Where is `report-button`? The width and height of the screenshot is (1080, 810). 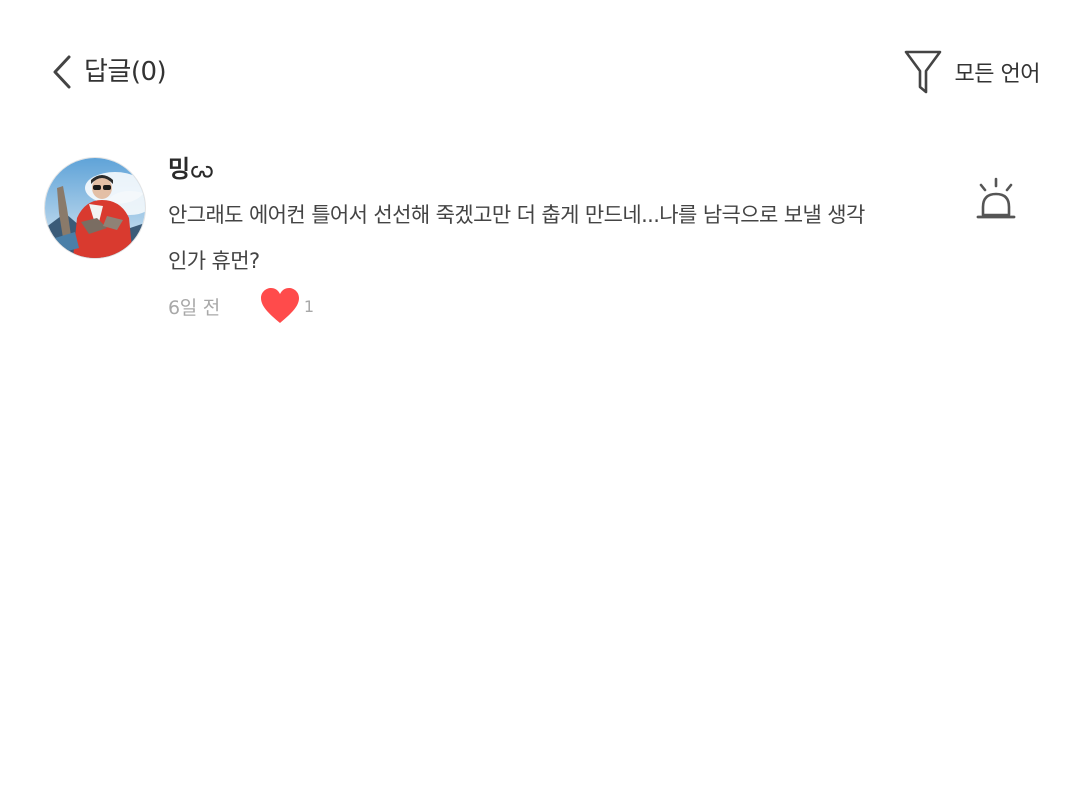 report-button is located at coordinates (996, 200).